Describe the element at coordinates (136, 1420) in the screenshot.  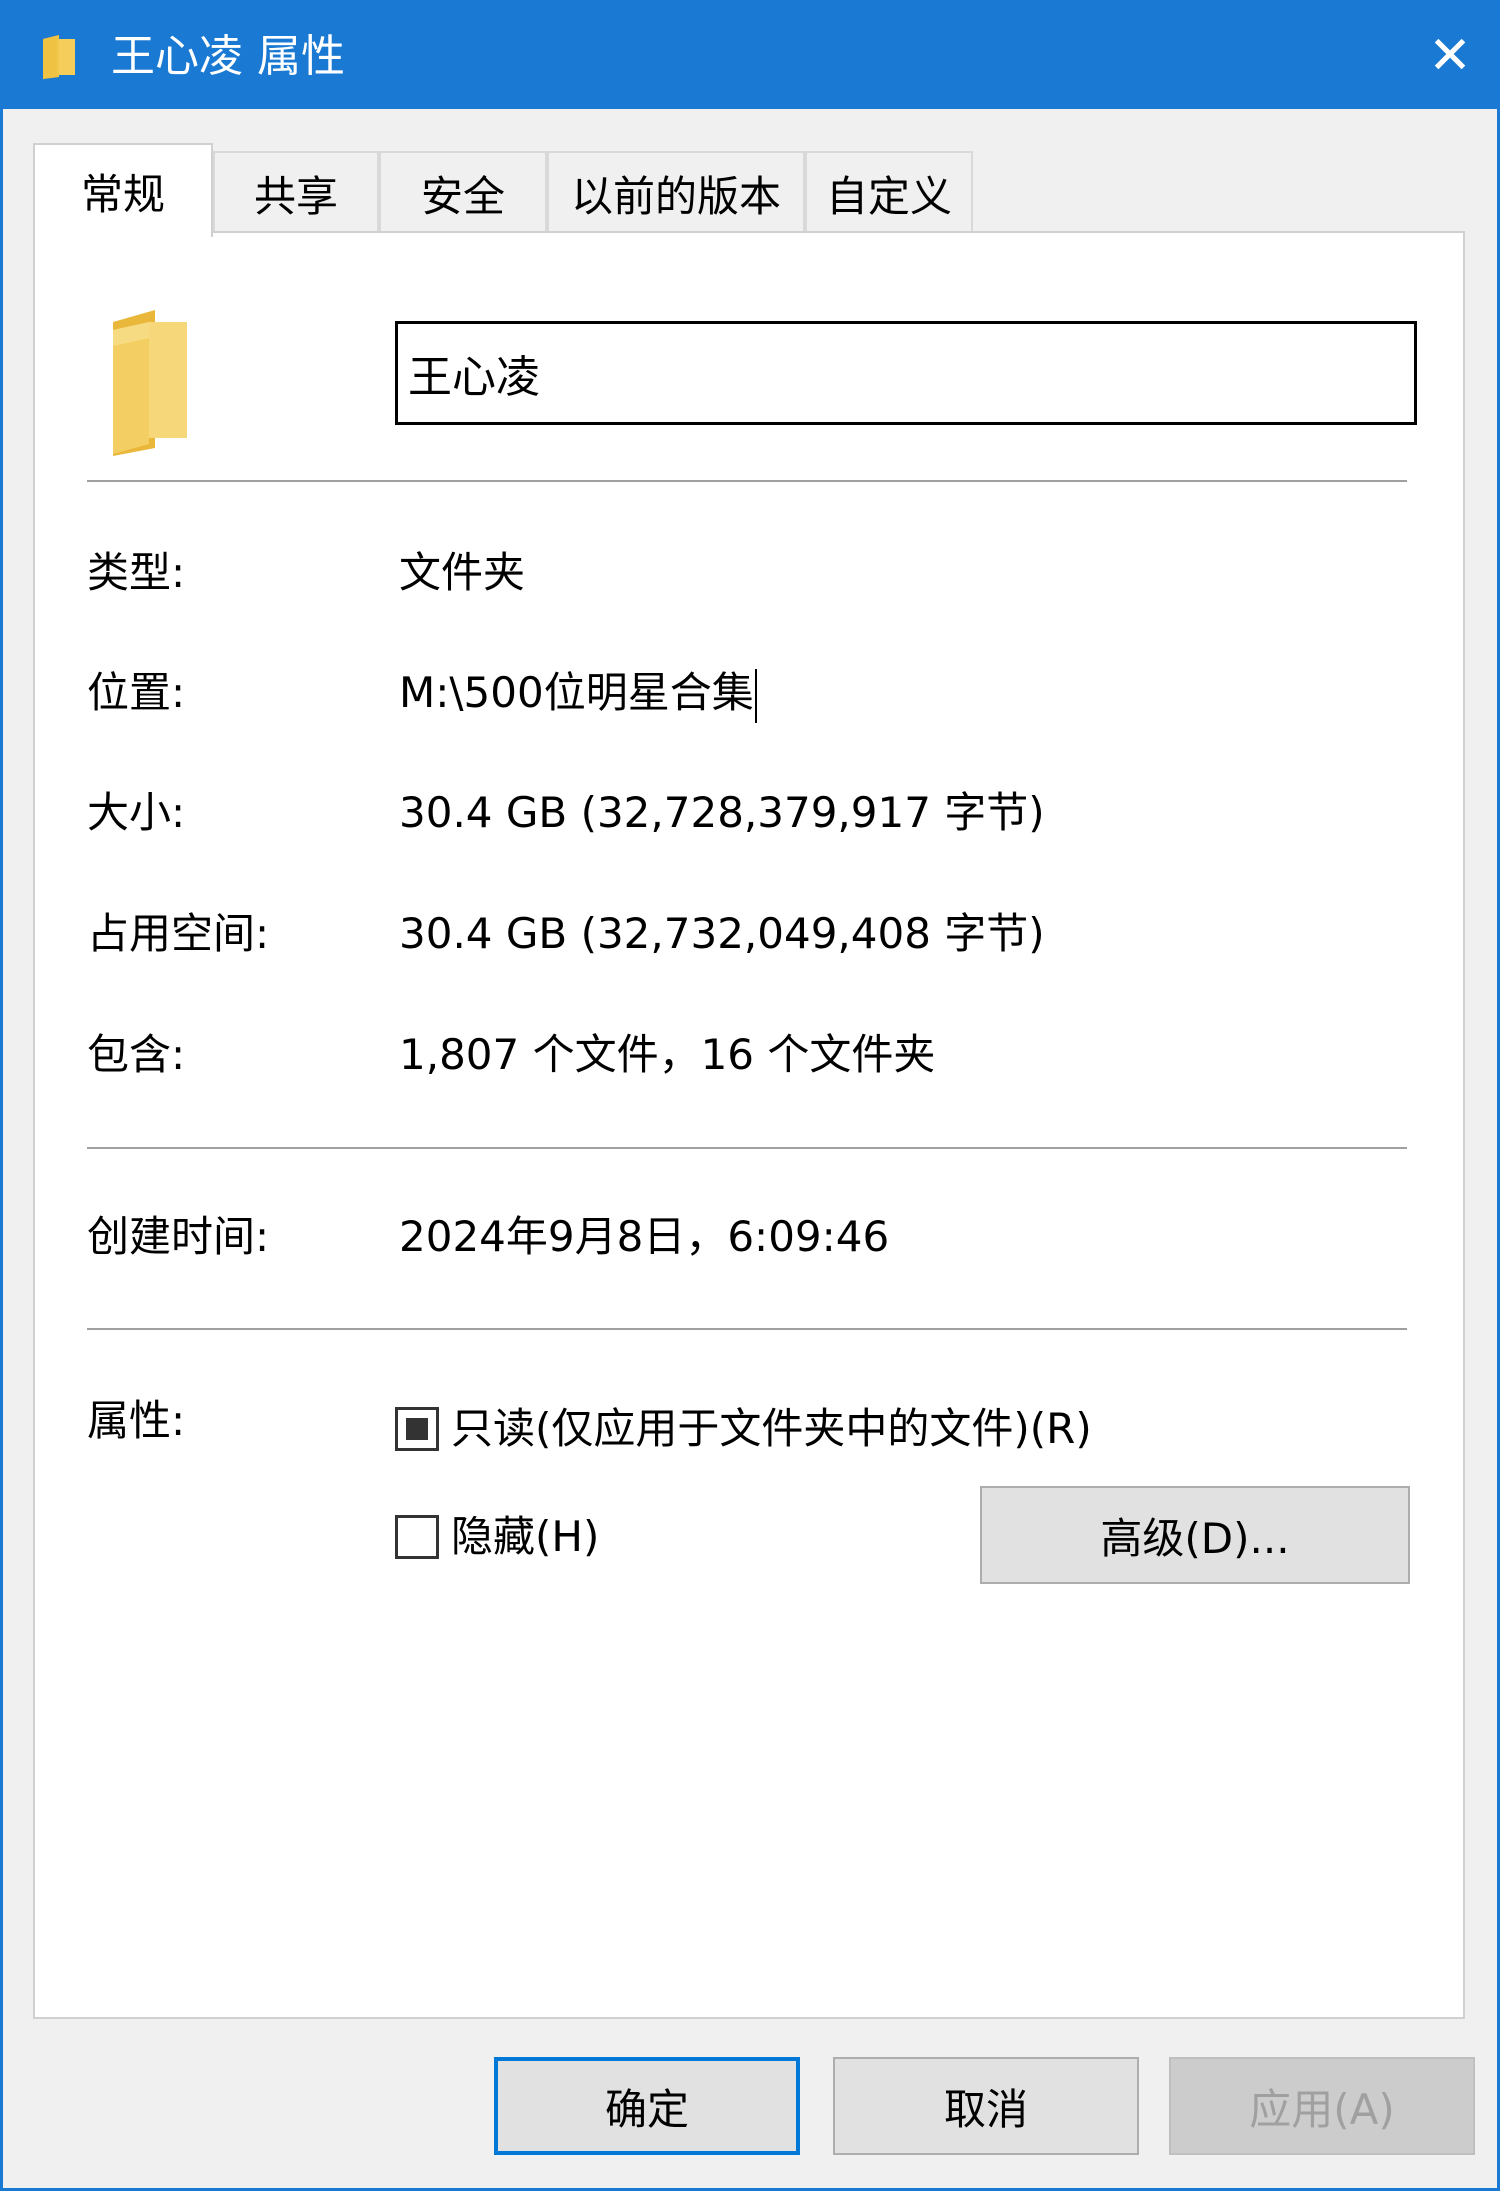
I see `attributes-label: 属性:` at that location.